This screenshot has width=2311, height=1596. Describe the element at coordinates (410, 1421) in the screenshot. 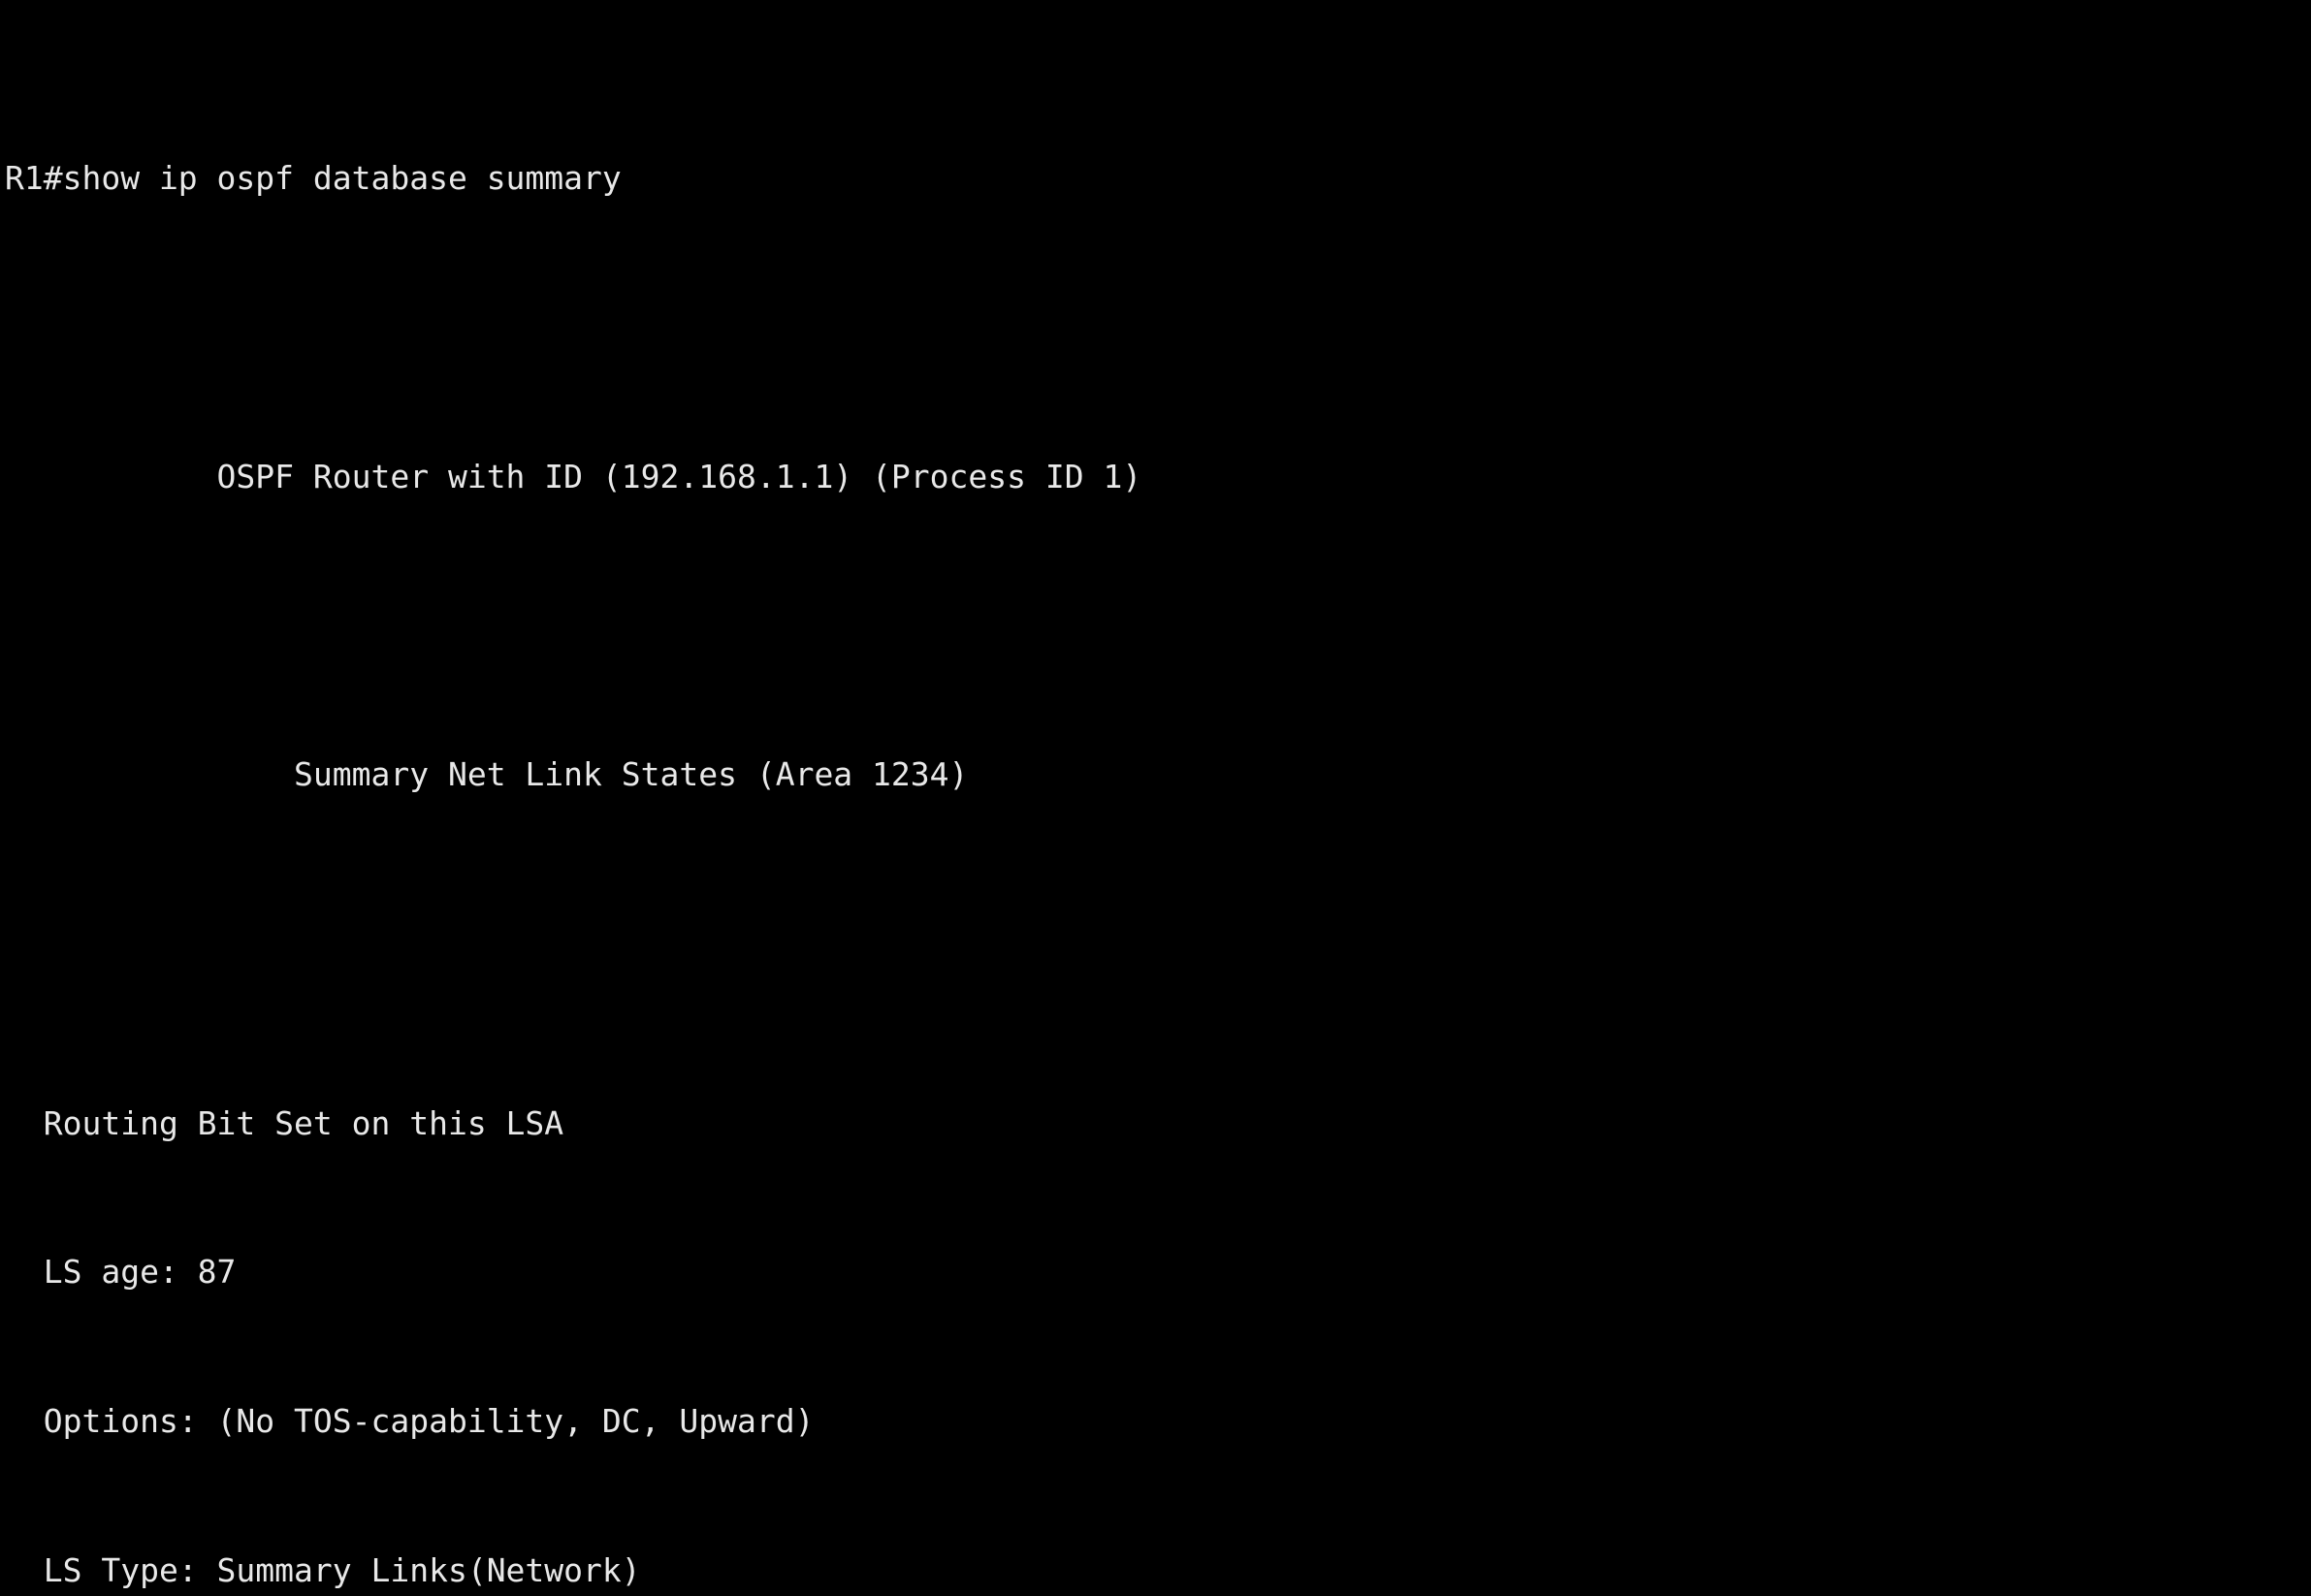

I see `lsa1-options: Options: (No TOS-capability, DC, Upward)` at that location.